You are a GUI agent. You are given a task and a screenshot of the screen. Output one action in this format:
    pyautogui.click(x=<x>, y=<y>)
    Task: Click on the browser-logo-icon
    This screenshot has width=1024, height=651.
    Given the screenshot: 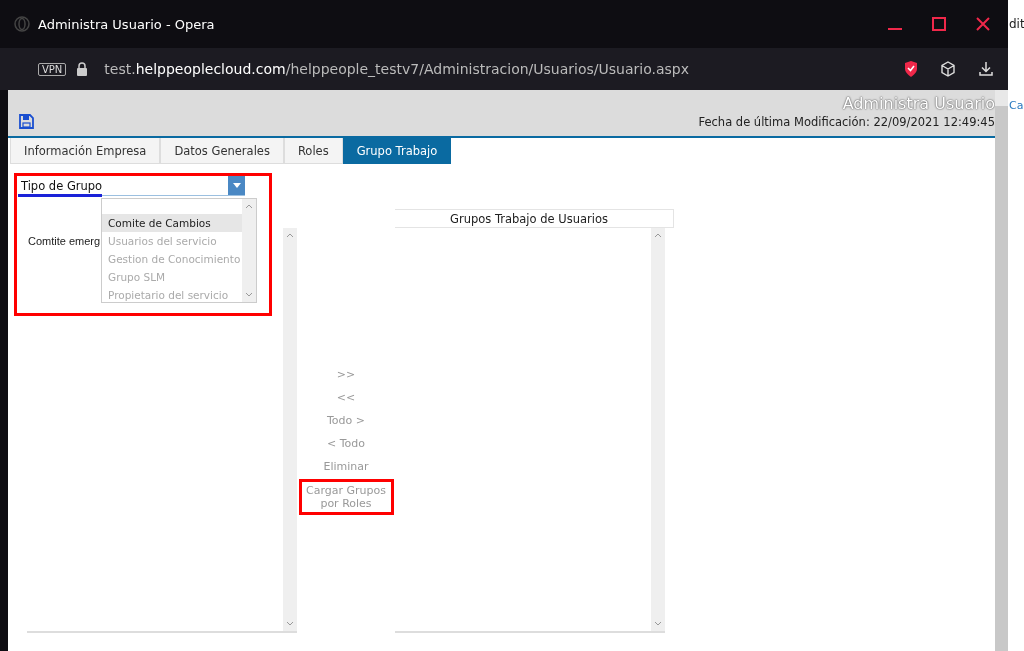 What is the action you would take?
    pyautogui.click(x=22, y=24)
    